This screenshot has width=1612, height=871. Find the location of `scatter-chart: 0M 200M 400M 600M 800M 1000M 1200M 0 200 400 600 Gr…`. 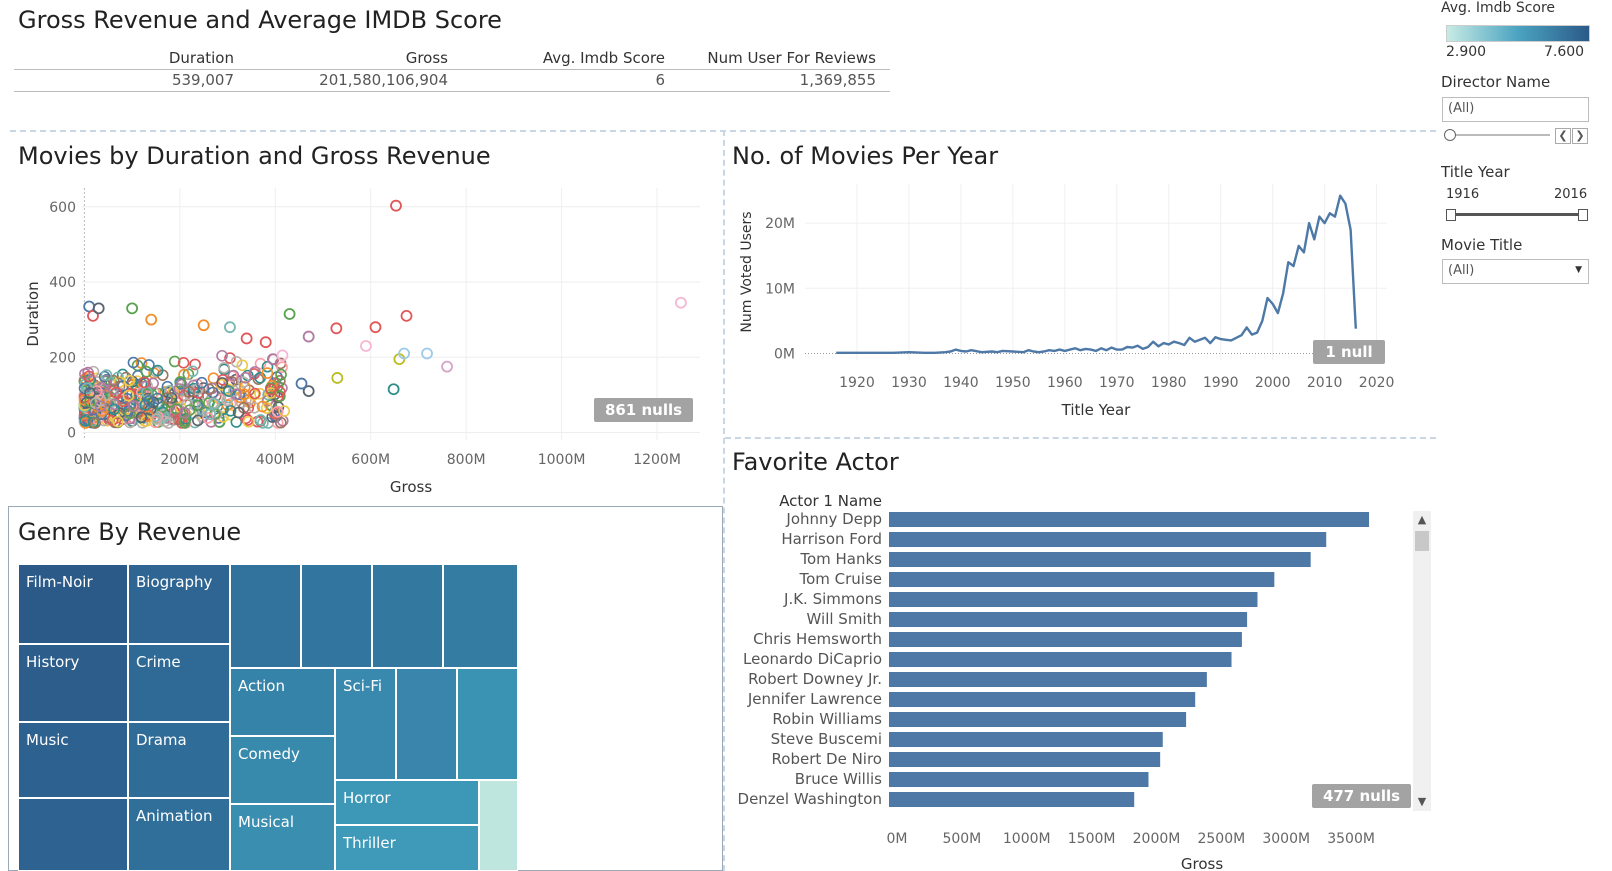

scatter-chart: 0M 200M 400M 600M 800M 1000M 1200M 0 200 400 600 Gr… is located at coordinates (362, 342).